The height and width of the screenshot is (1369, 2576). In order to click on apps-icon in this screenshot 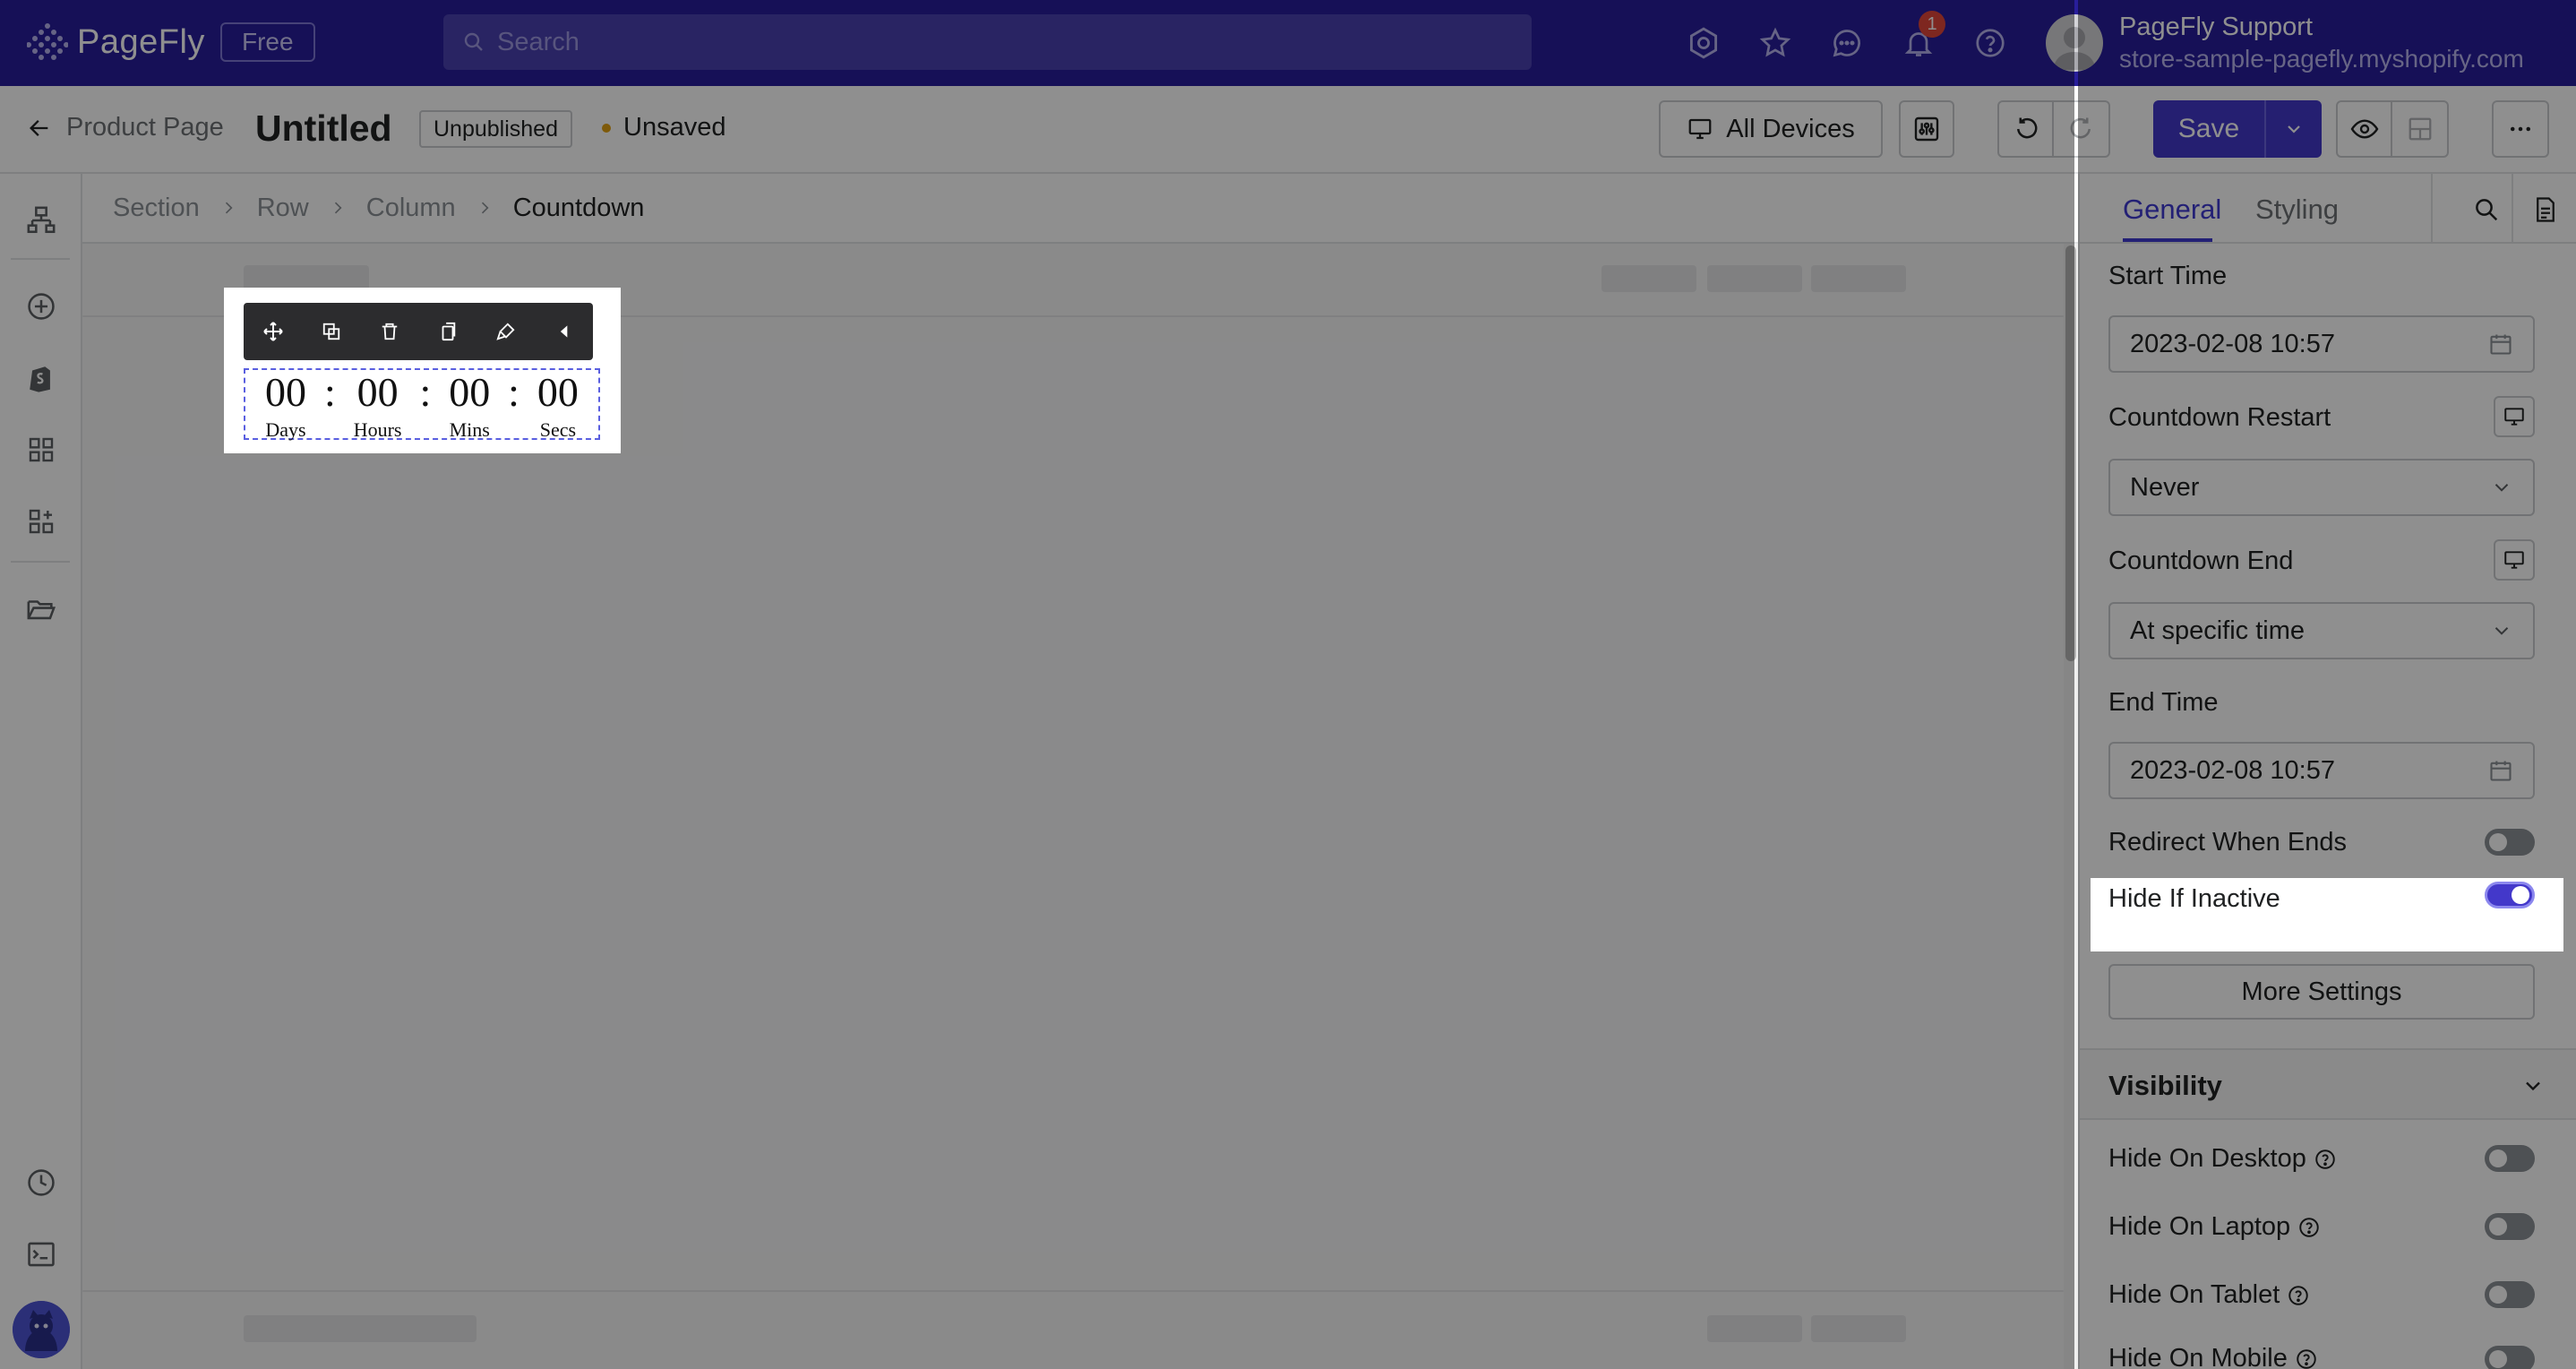, I will do `click(41, 521)`.